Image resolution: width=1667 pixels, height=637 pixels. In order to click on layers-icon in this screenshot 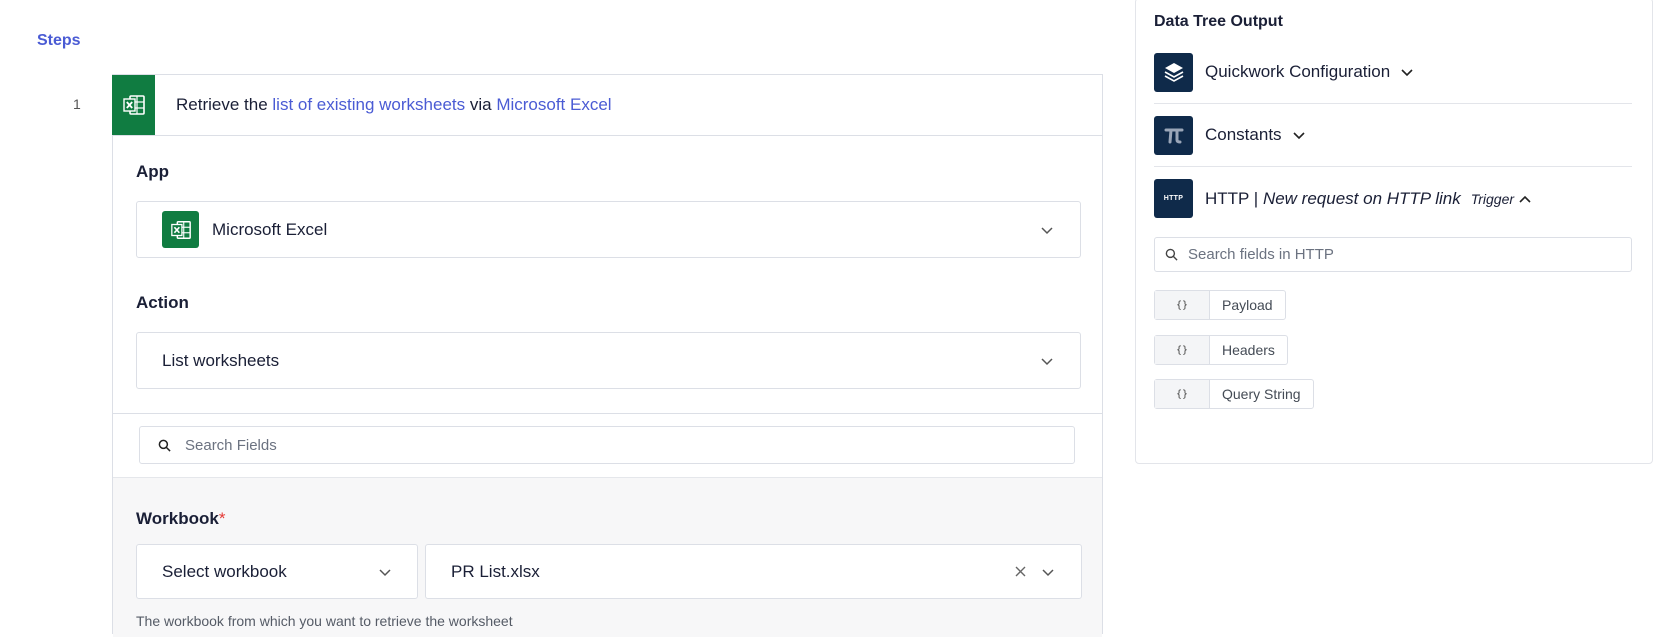, I will do `click(1173, 72)`.